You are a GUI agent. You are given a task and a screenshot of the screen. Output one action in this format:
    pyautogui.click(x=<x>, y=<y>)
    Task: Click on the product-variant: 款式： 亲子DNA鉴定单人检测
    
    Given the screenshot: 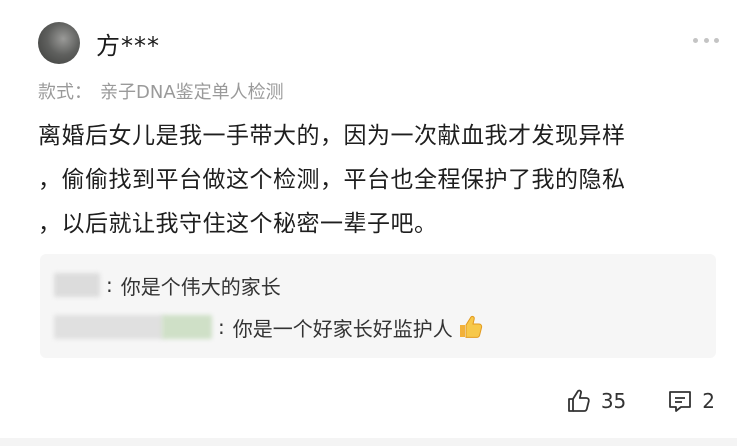 What is the action you would take?
    pyautogui.click(x=161, y=91)
    